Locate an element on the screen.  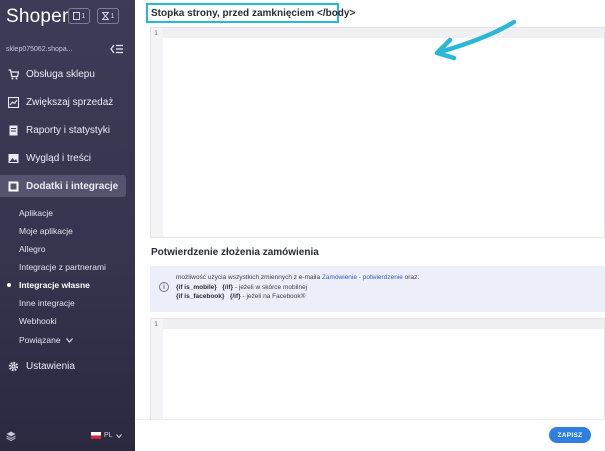
menu-item-addons: Dodatki i integracje is located at coordinates (63, 186).